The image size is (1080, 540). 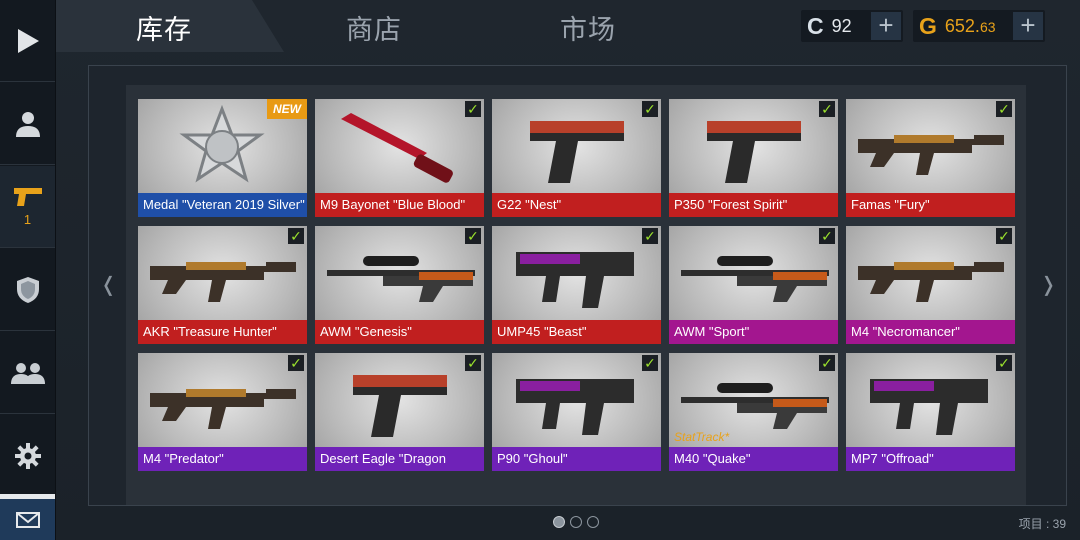 What do you see at coordinates (702, 437) in the screenshot?
I see `stattrack-label: StatTrack*` at bounding box center [702, 437].